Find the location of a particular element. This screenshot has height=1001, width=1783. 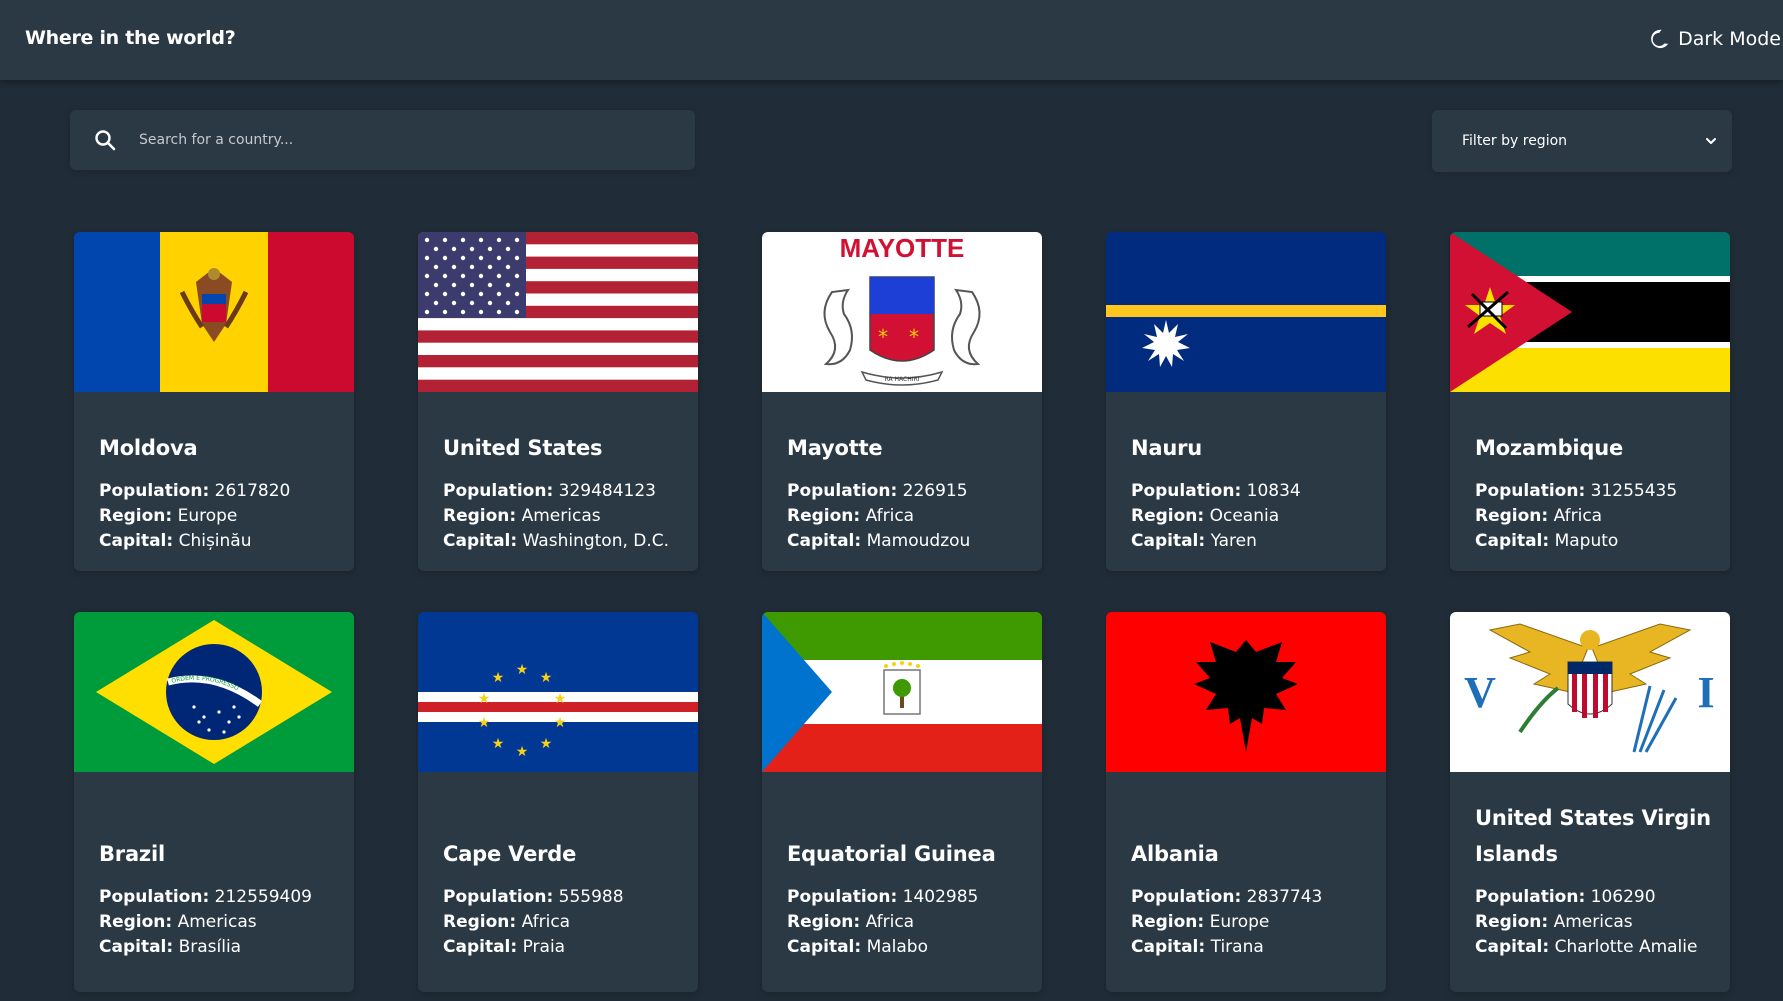

flag-vi-letter-i: I is located at coordinates (1705, 692).